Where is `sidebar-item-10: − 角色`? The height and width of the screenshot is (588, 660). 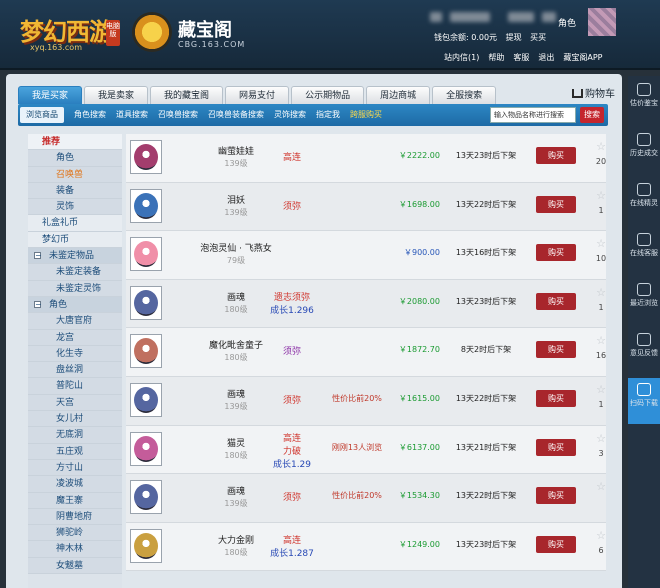
sidebar-item-10: − 角色 is located at coordinates (75, 305).